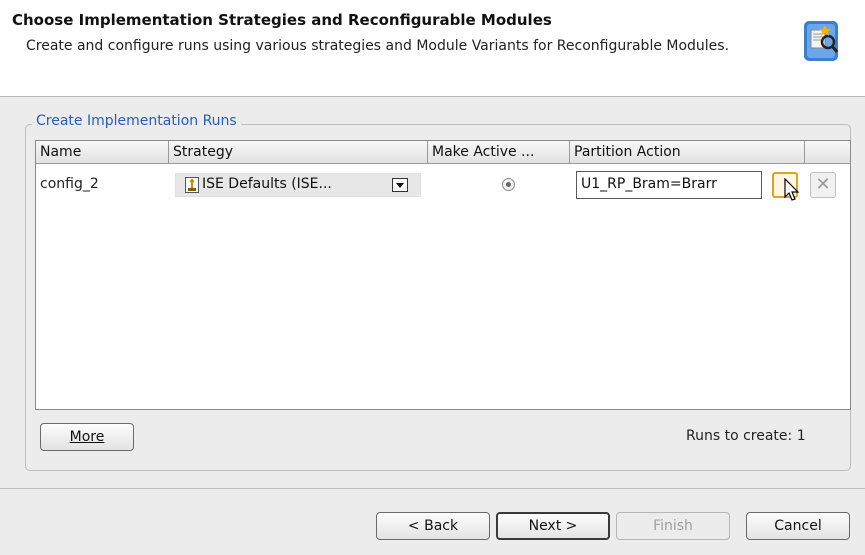 Image resolution: width=865 pixels, height=555 pixels. What do you see at coordinates (433, 526) in the screenshot?
I see `back-button: < Back` at bounding box center [433, 526].